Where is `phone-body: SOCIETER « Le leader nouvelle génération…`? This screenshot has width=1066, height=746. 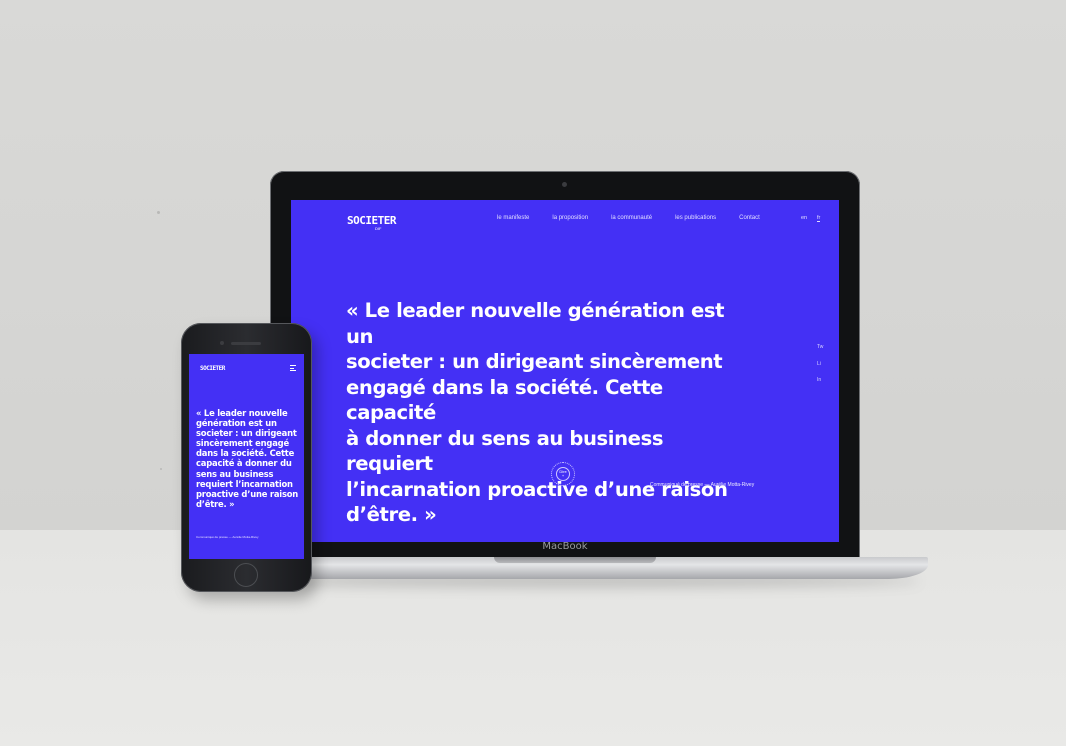 phone-body: SOCIETER « Le leader nouvelle génération… is located at coordinates (246, 457).